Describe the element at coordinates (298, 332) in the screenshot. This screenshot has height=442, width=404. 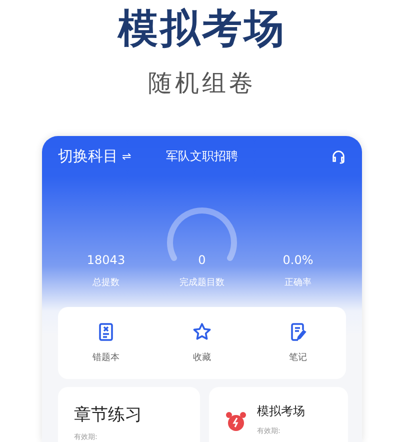
I see `note-icon` at that location.